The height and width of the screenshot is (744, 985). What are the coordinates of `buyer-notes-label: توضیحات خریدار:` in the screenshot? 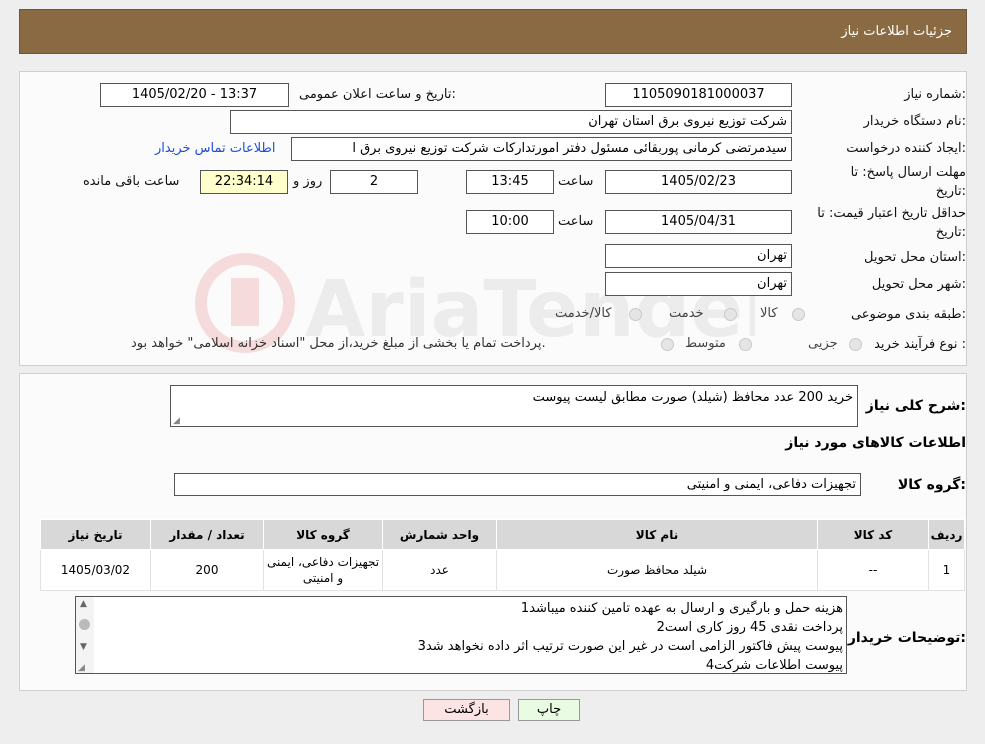 It's located at (906, 638).